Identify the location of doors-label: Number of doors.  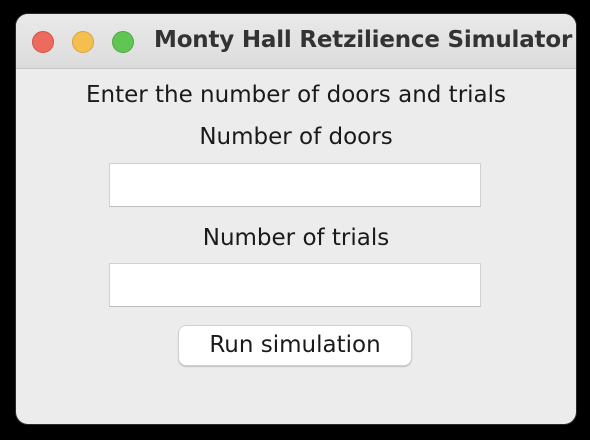
(296, 137).